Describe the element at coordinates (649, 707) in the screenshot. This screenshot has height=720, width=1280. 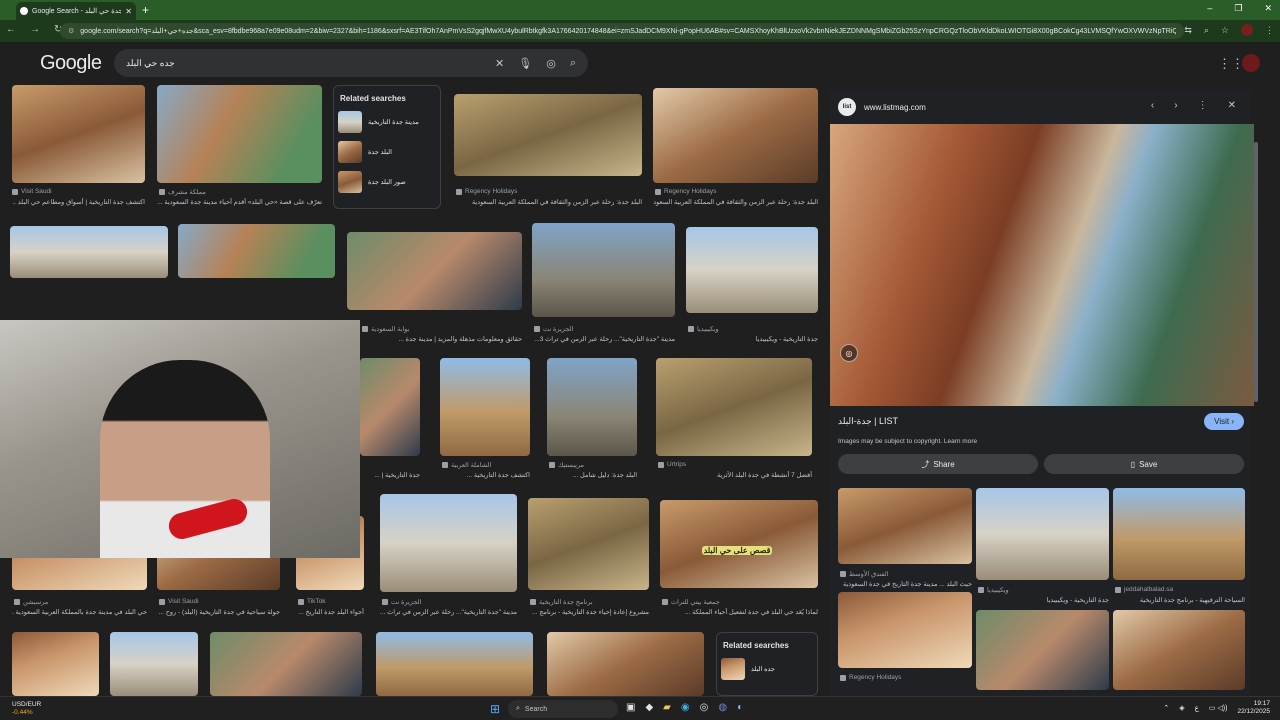
I see `copilot-icon: ◆` at that location.